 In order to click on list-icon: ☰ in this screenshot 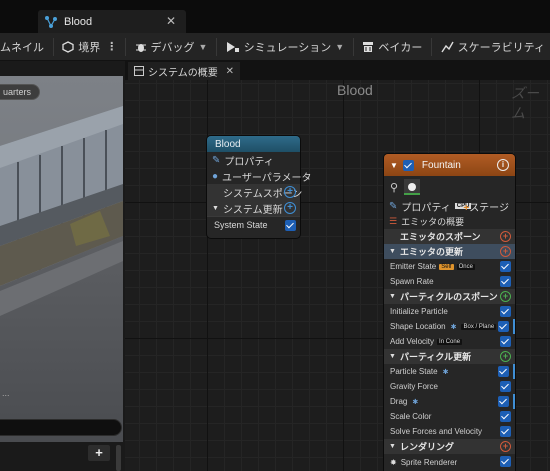, I will do `click(393, 221)`.